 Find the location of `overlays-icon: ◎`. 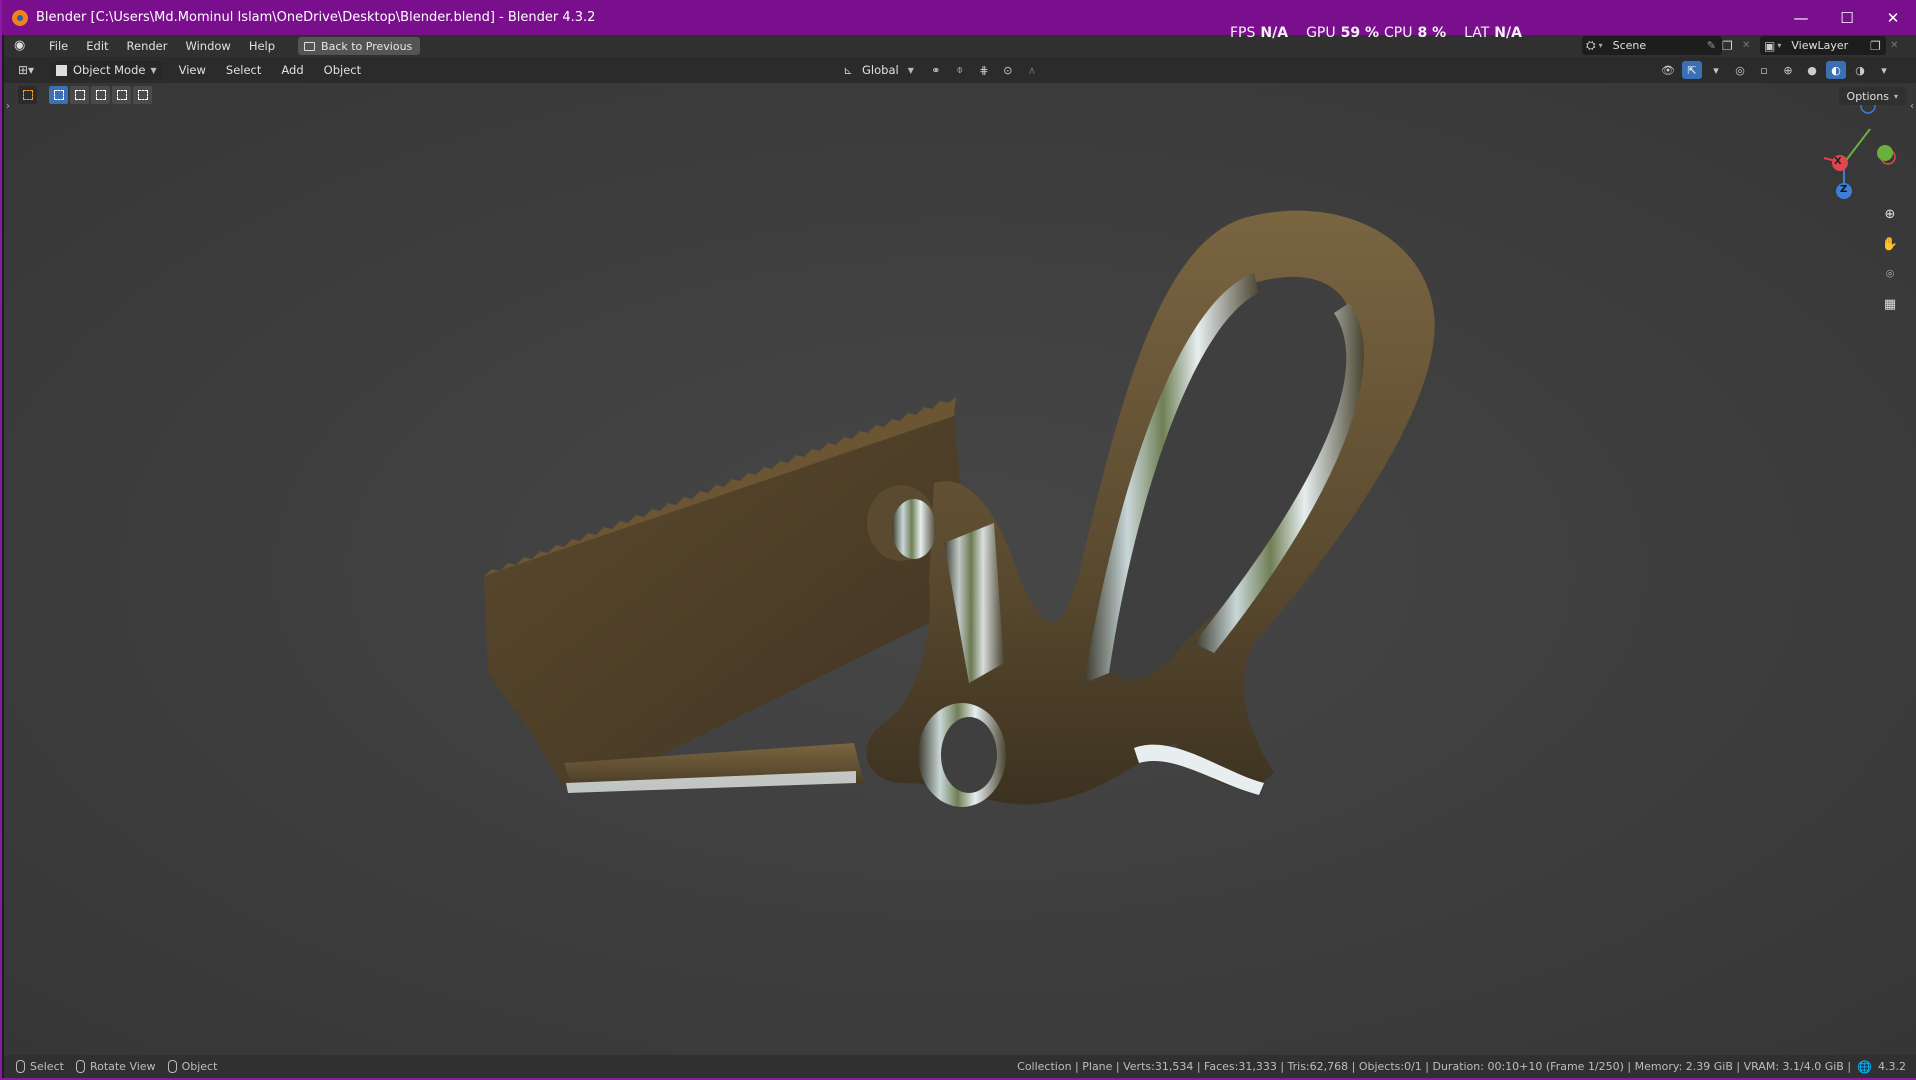

overlays-icon: ◎ is located at coordinates (1740, 70).